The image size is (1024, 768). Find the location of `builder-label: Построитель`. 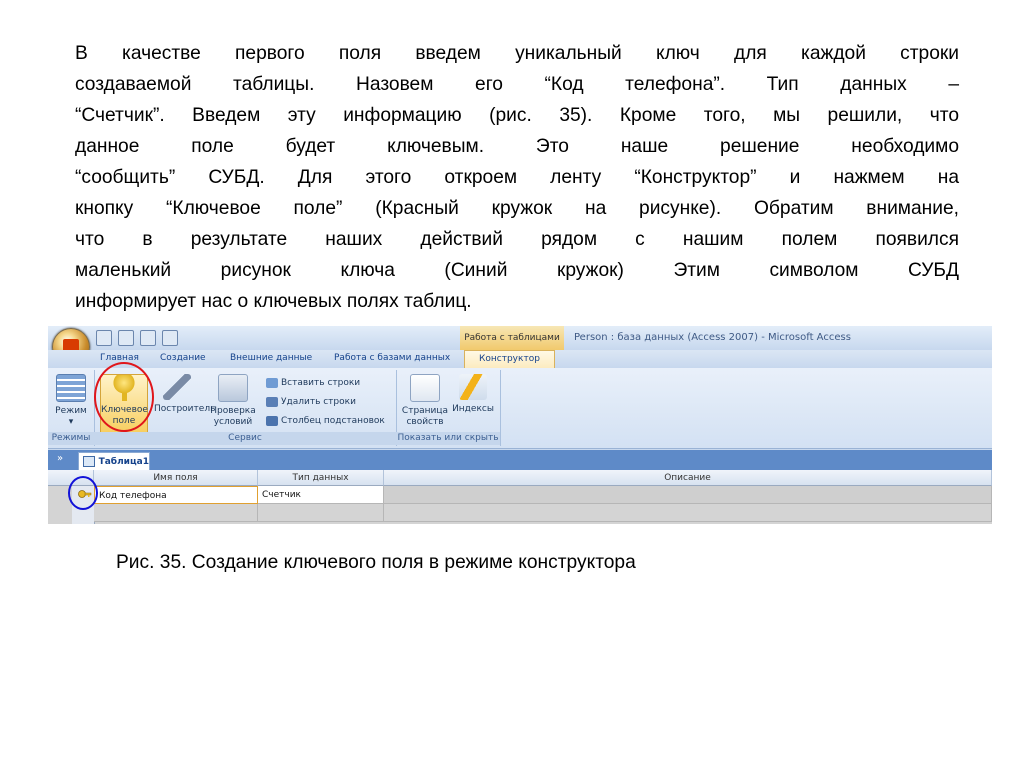

builder-label: Построитель is located at coordinates (185, 409).